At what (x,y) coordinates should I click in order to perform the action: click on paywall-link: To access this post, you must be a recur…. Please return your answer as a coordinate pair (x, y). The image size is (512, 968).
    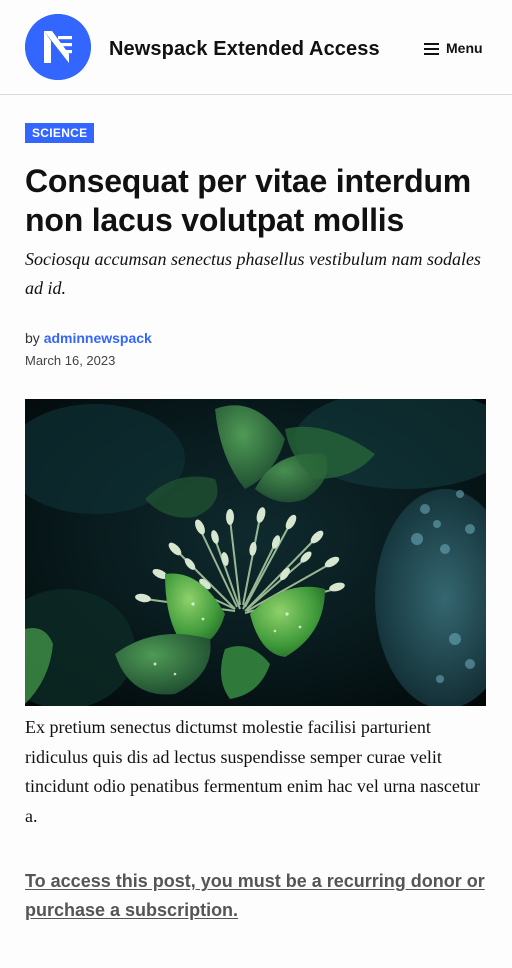
    Looking at the image, I should click on (255, 895).